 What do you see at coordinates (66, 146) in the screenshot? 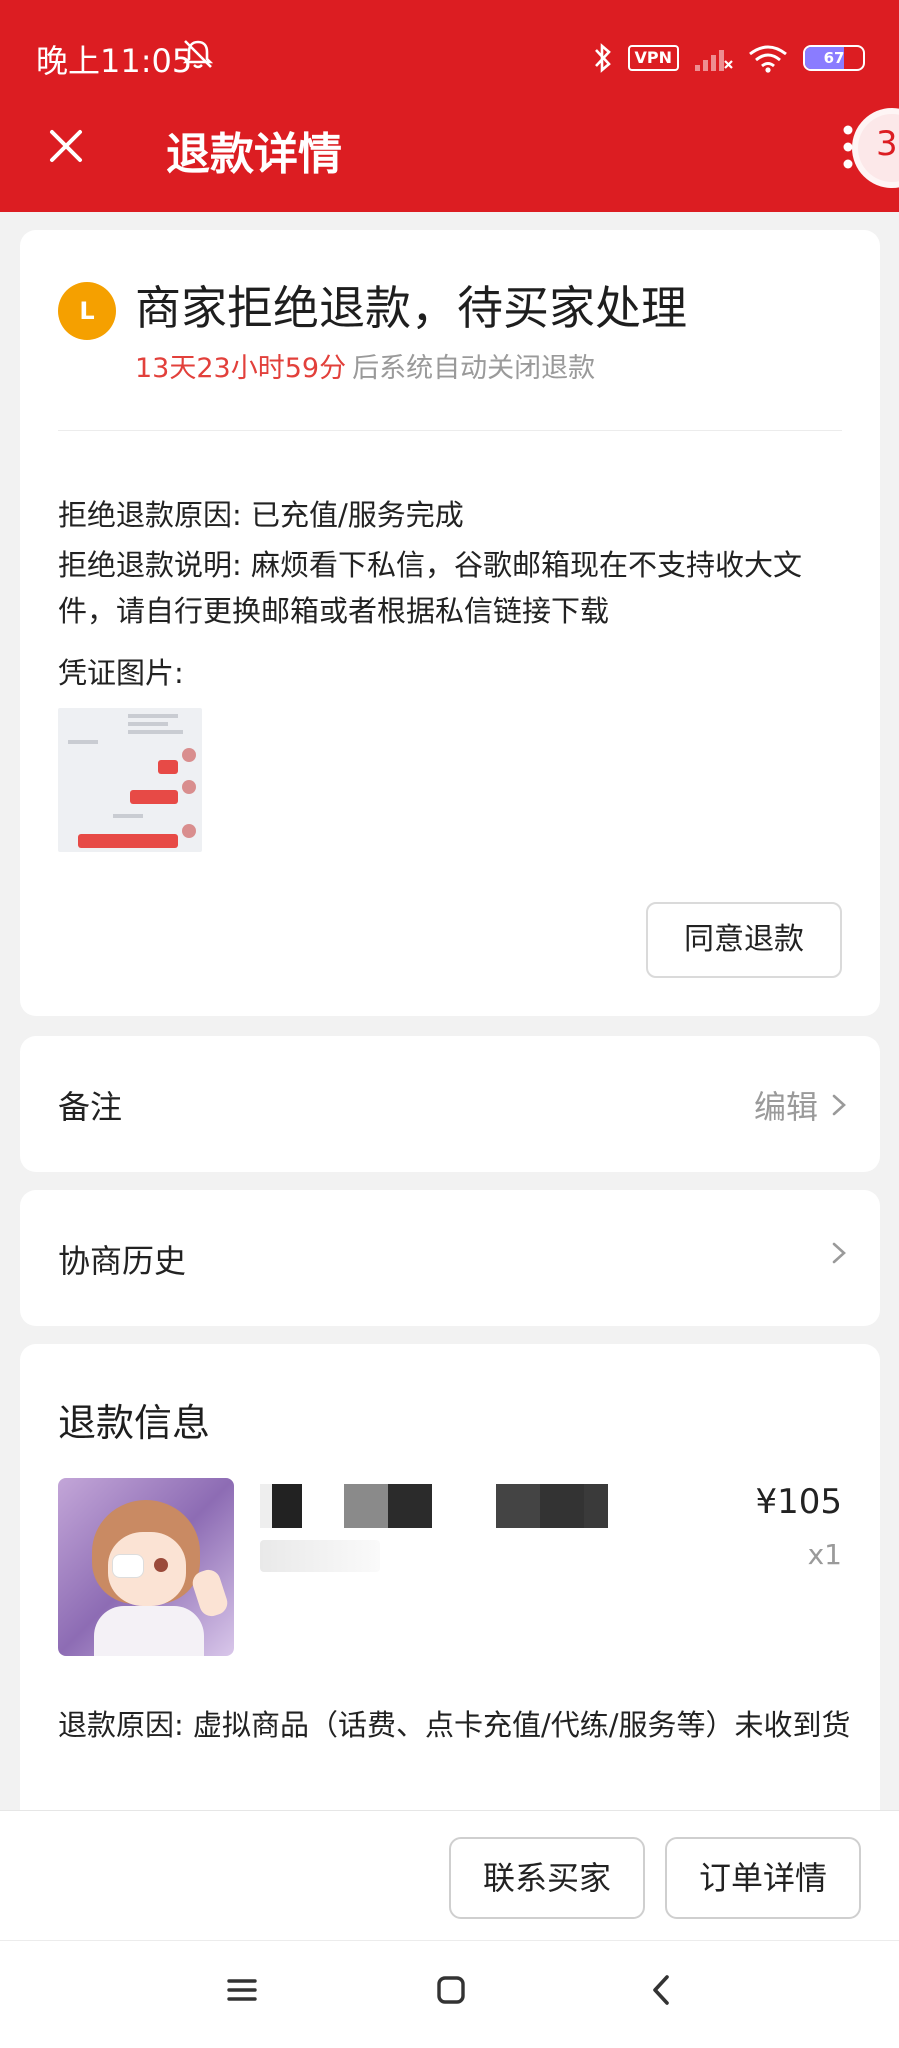
I see `close-icon` at bounding box center [66, 146].